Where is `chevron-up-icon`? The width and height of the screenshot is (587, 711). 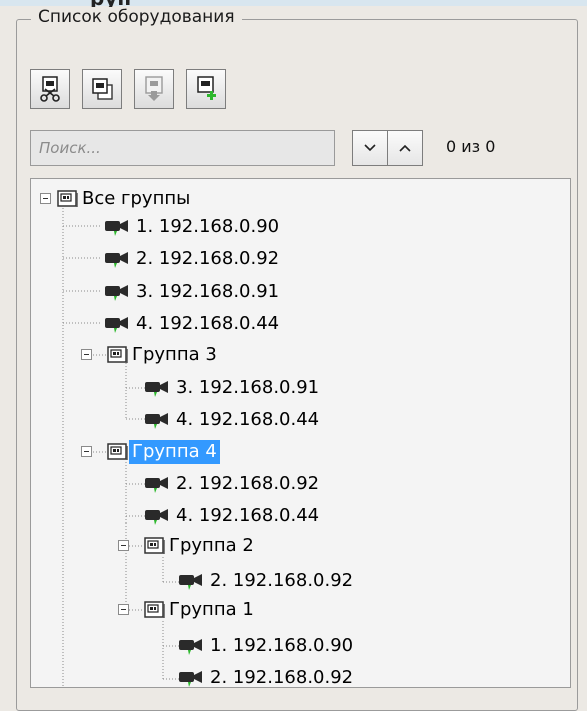 chevron-up-icon is located at coordinates (405, 148).